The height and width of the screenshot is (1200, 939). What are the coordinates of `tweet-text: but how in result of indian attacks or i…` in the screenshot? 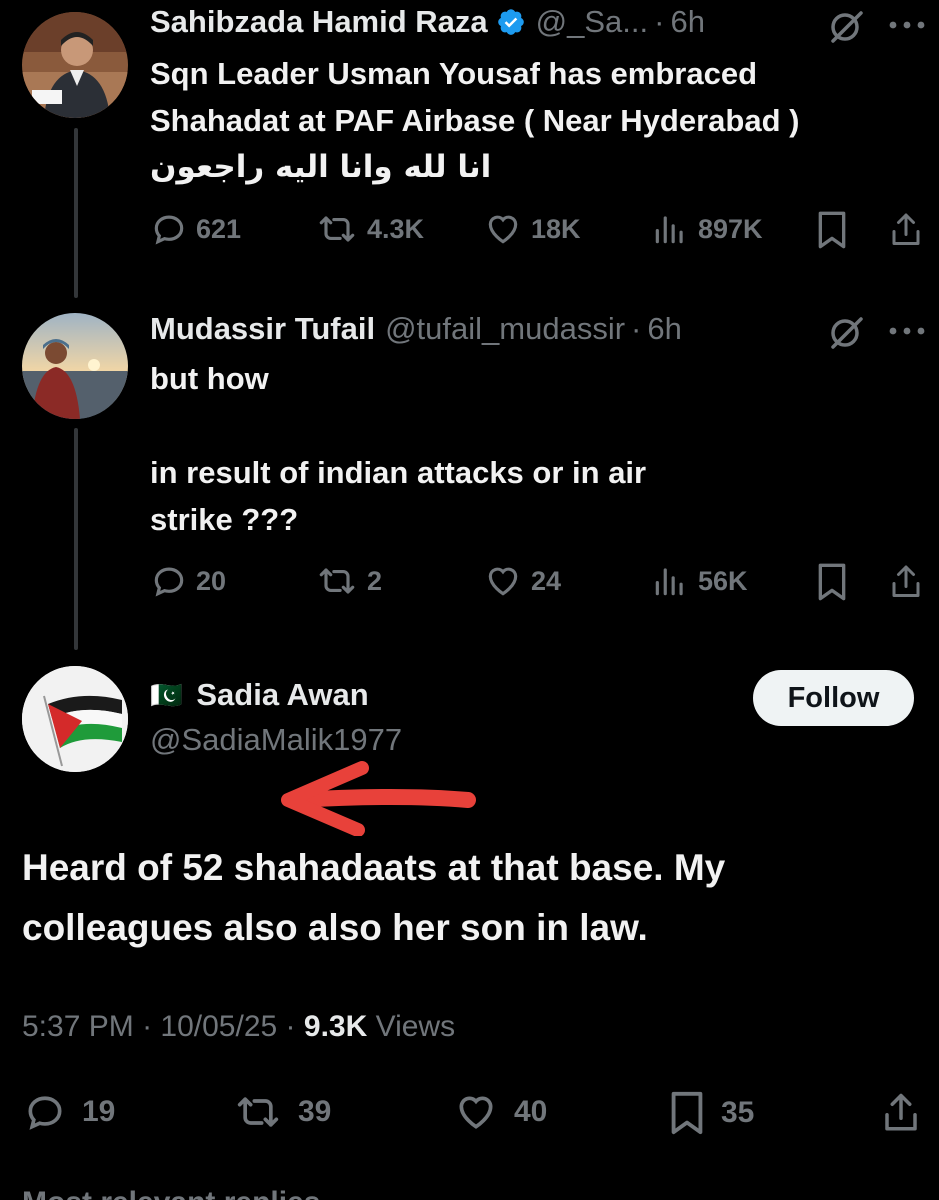 It's located at (398, 449).